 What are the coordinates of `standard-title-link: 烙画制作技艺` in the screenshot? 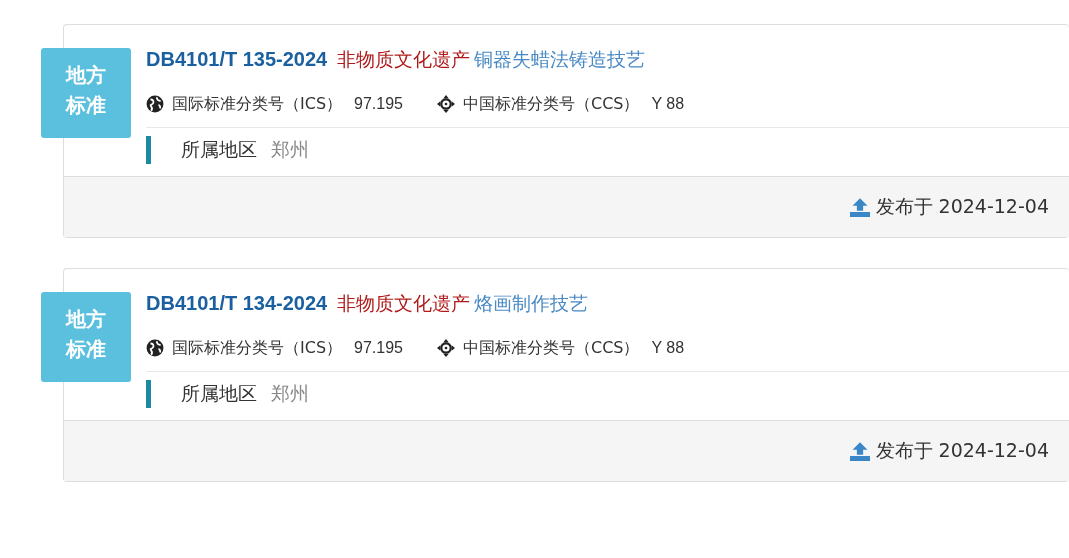 It's located at (531, 304).